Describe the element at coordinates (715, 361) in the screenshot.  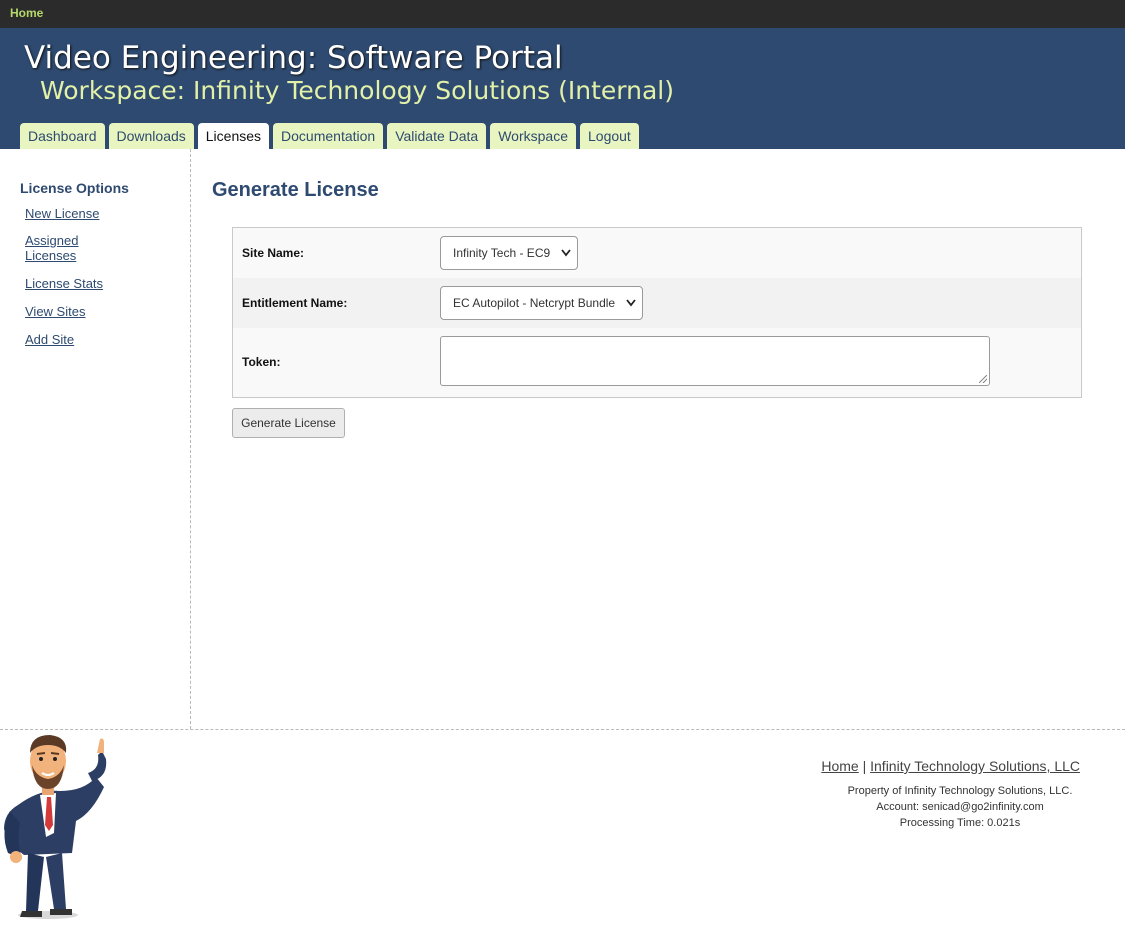
I see `token-textarea` at that location.